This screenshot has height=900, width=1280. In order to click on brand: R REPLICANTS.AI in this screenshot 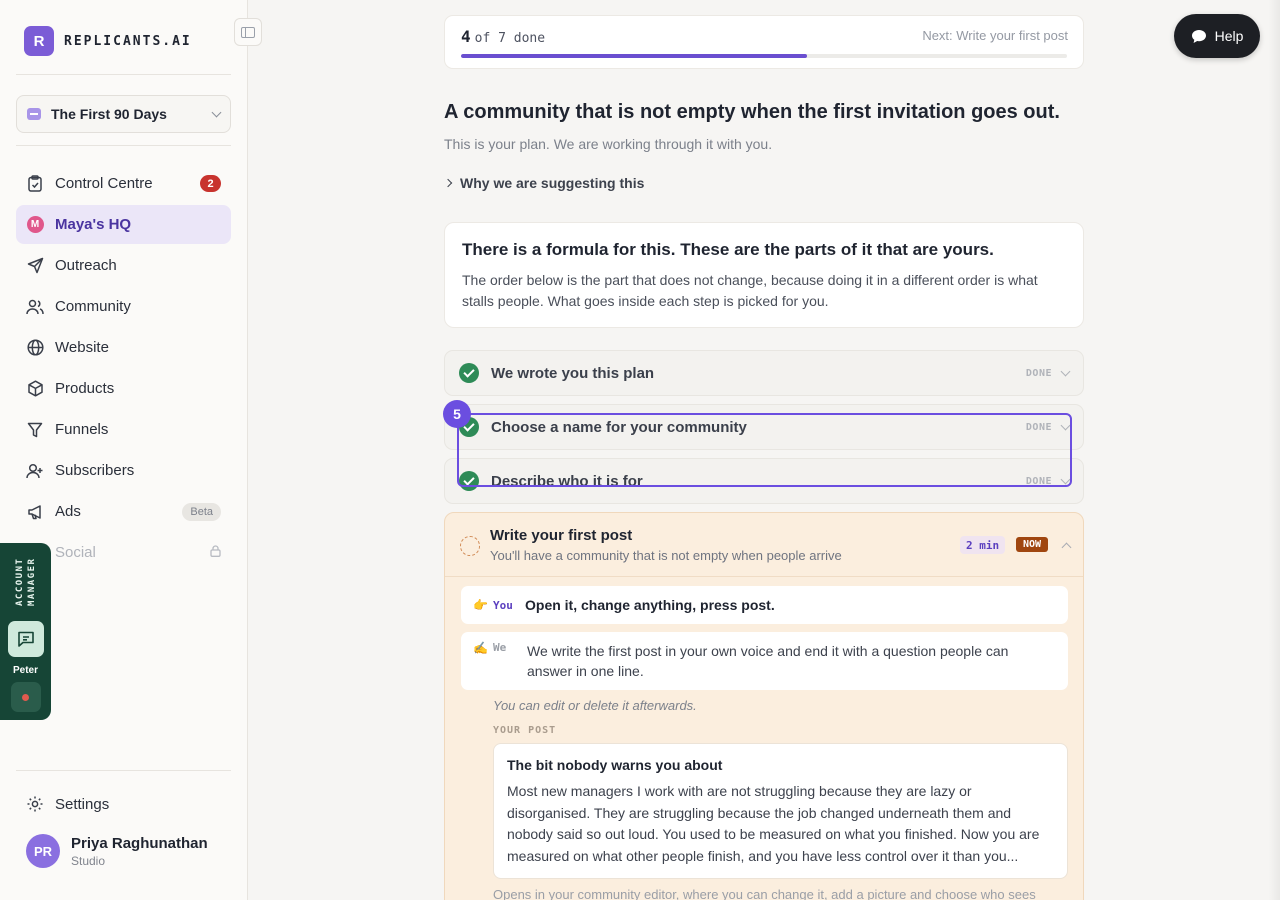, I will do `click(108, 41)`.